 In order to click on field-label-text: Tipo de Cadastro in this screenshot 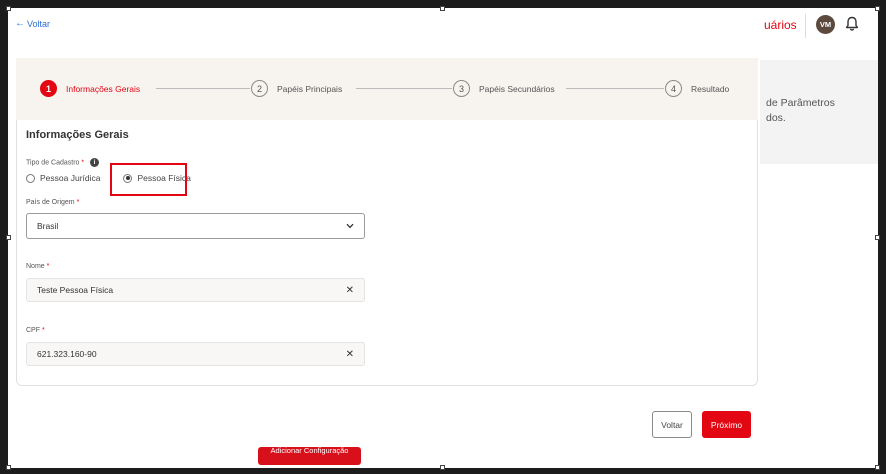, I will do `click(53, 163)`.